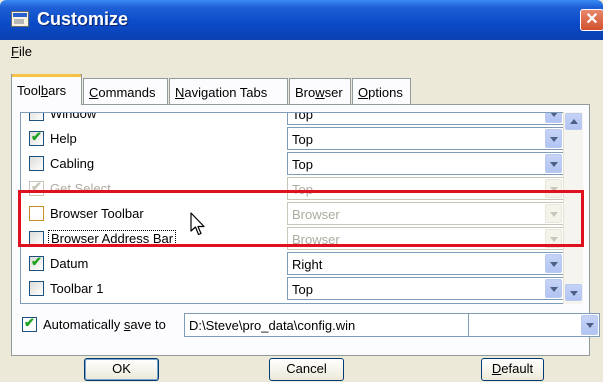 The image size is (603, 382). I want to click on tab-label: Tool, so click(29, 90).